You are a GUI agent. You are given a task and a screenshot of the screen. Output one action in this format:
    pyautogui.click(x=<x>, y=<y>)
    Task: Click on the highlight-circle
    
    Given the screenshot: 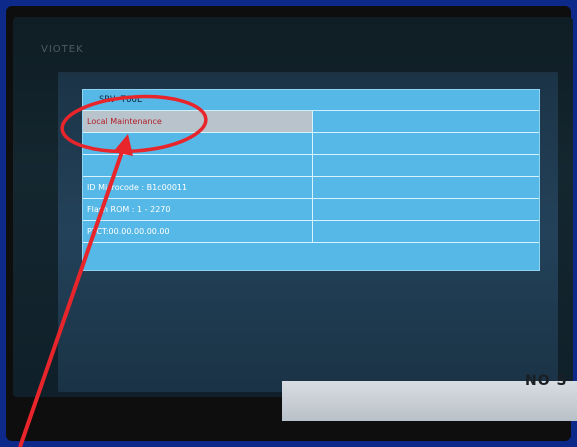 What is the action you would take?
    pyautogui.click(x=134, y=124)
    